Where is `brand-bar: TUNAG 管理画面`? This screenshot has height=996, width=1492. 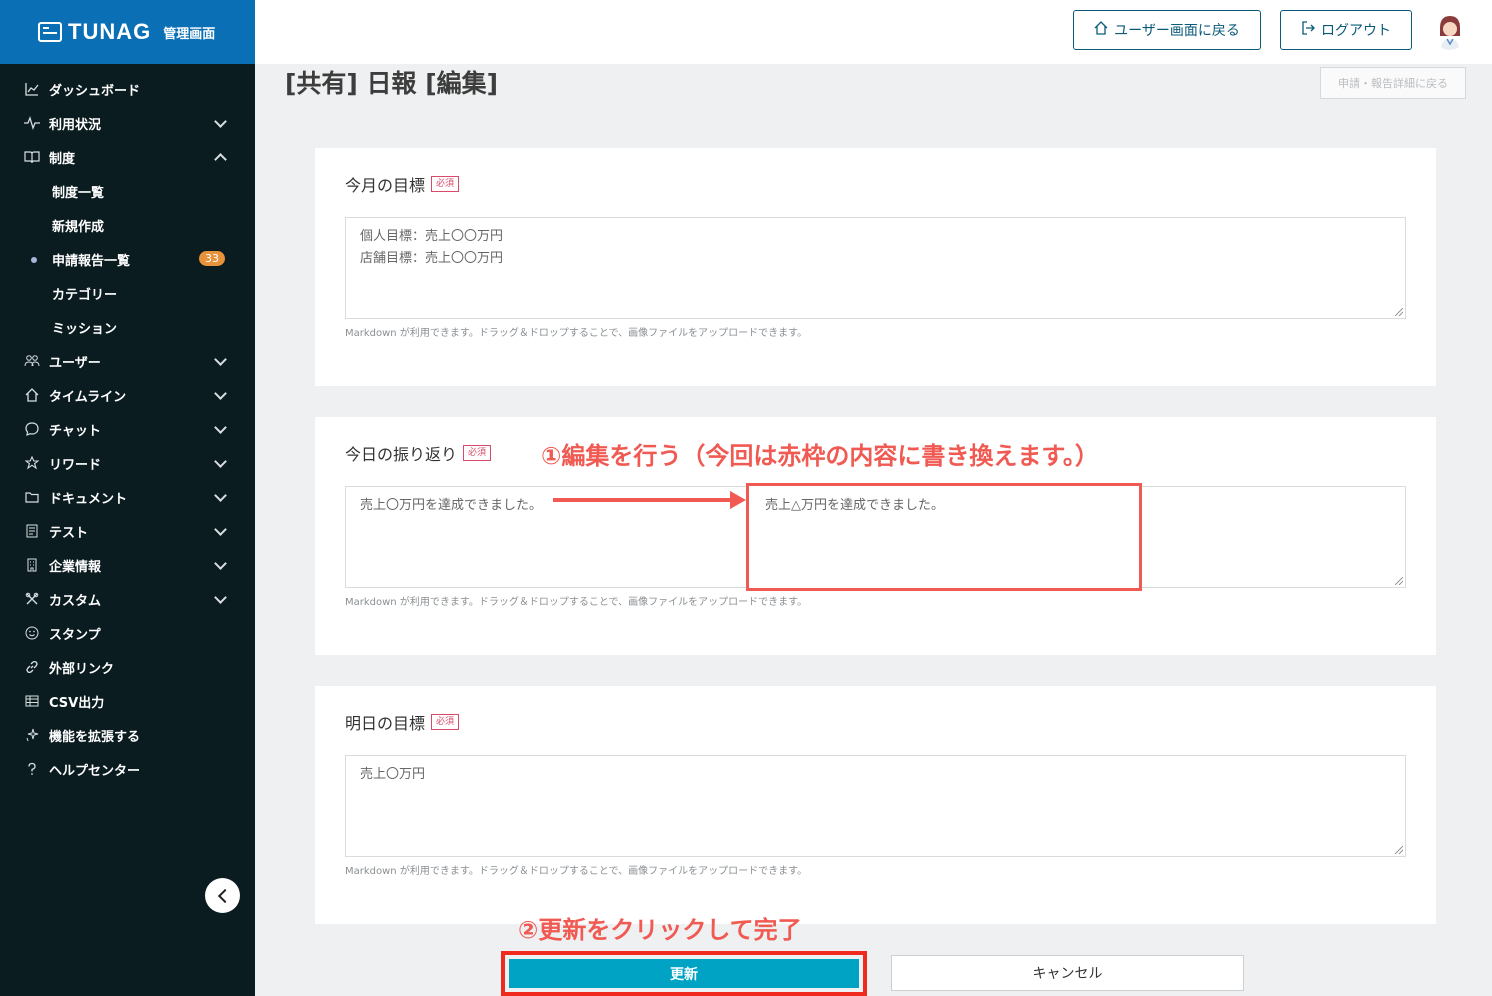
brand-bar: TUNAG 管理画面 is located at coordinates (127, 32).